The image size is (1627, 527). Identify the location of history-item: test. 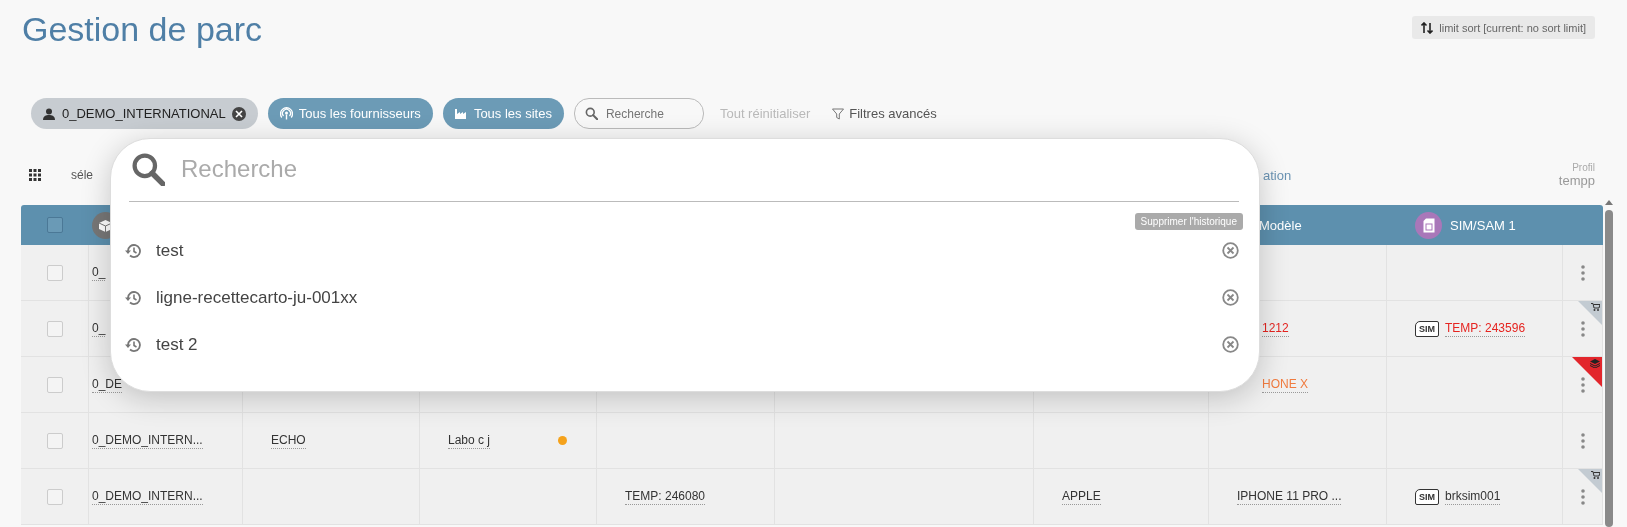
(689, 250).